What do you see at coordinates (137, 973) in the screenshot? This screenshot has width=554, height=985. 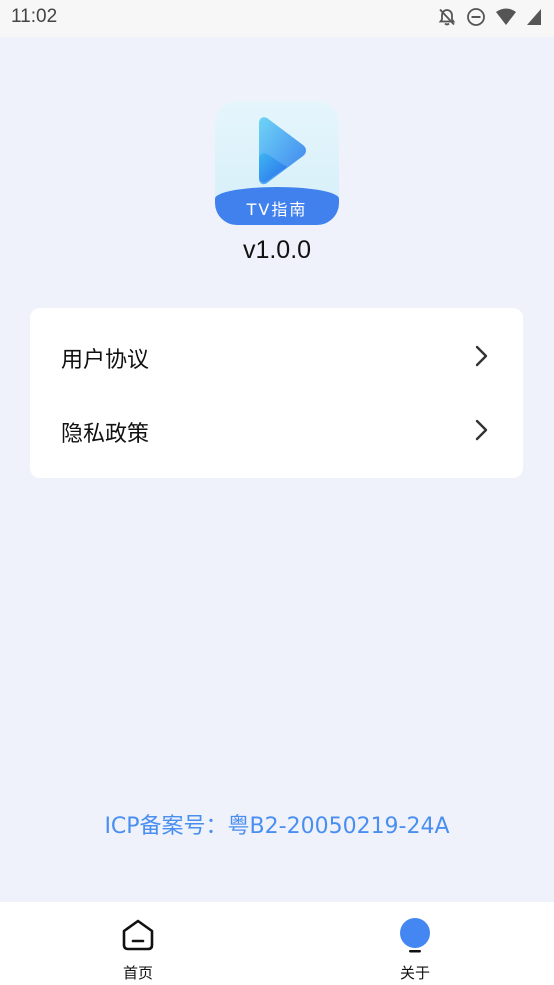 I see `tab-home-label: 首页` at bounding box center [137, 973].